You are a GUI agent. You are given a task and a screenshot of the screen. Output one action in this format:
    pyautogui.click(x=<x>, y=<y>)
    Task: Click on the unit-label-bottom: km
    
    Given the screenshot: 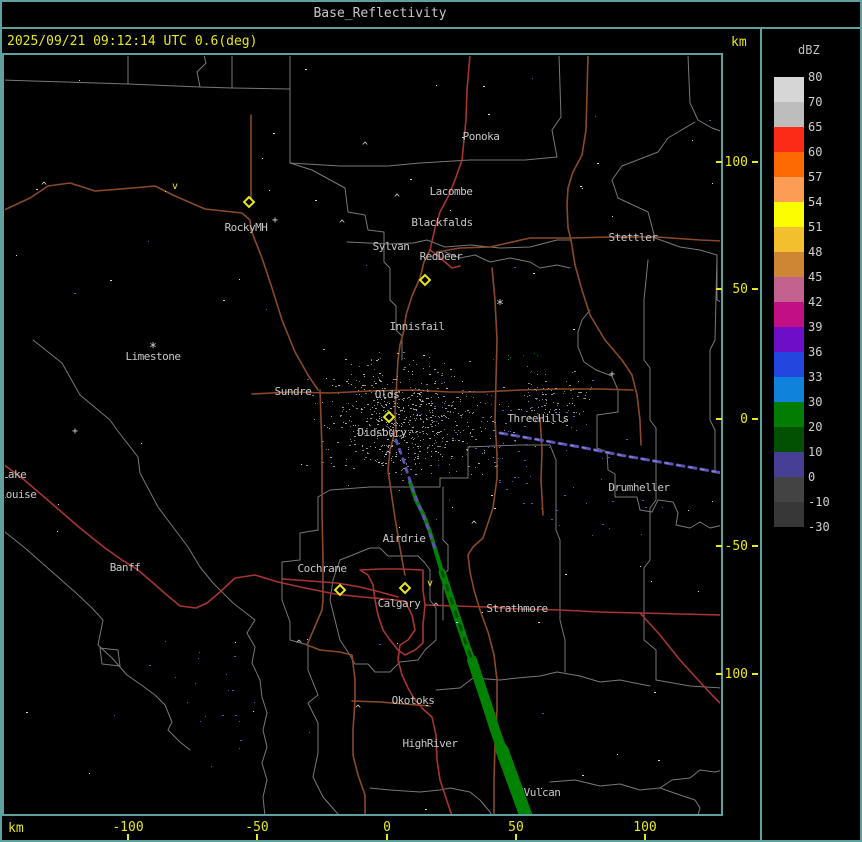 What is the action you would take?
    pyautogui.click(x=16, y=828)
    